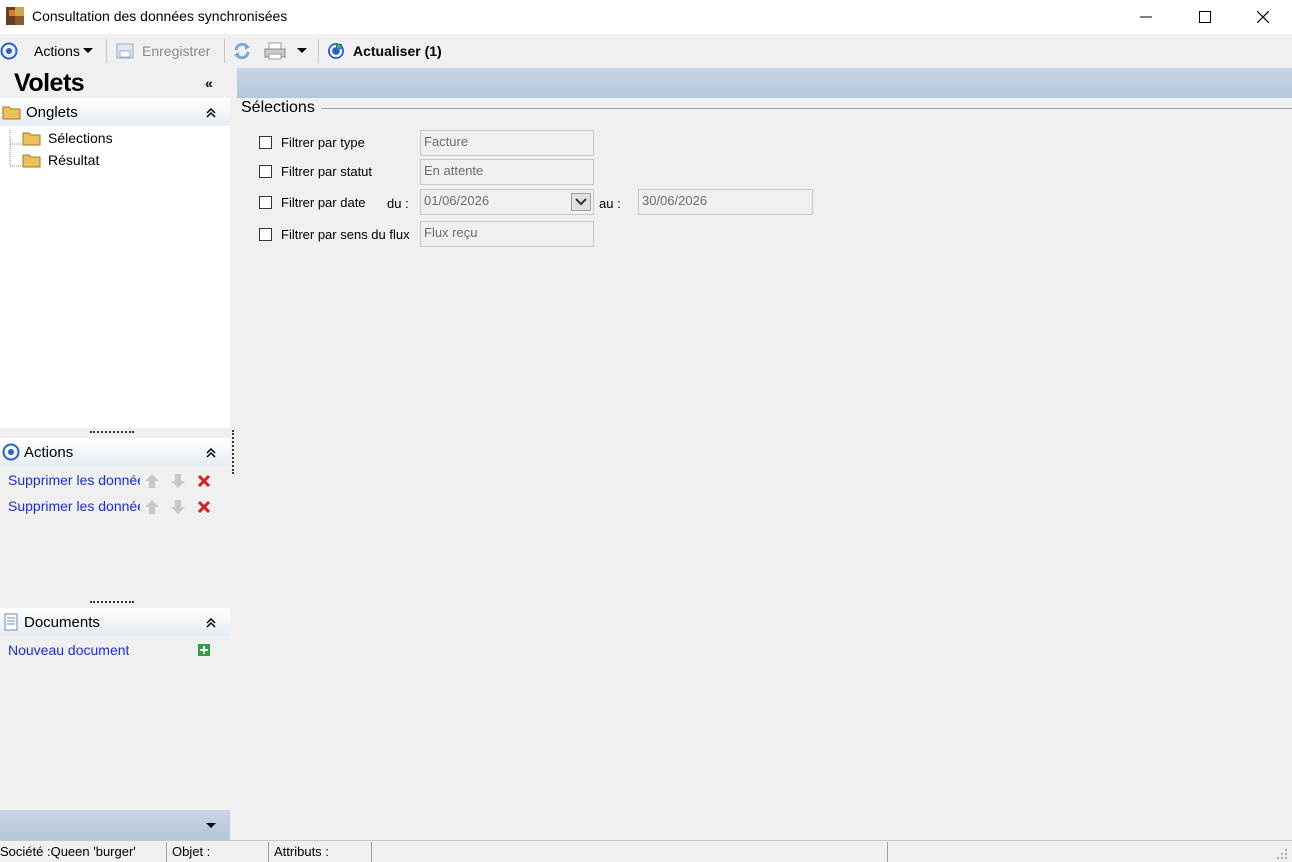 This screenshot has width=1292, height=862. What do you see at coordinates (398, 203) in the screenshot?
I see `date-from-label: du :` at bounding box center [398, 203].